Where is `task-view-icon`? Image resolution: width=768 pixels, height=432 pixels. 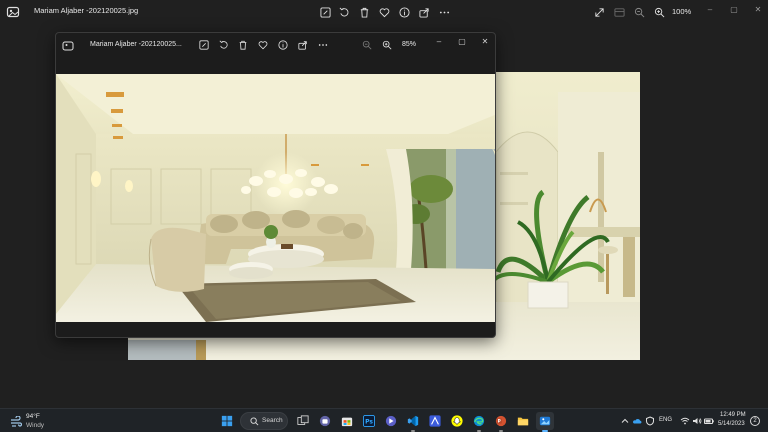 task-view-icon is located at coordinates (303, 421).